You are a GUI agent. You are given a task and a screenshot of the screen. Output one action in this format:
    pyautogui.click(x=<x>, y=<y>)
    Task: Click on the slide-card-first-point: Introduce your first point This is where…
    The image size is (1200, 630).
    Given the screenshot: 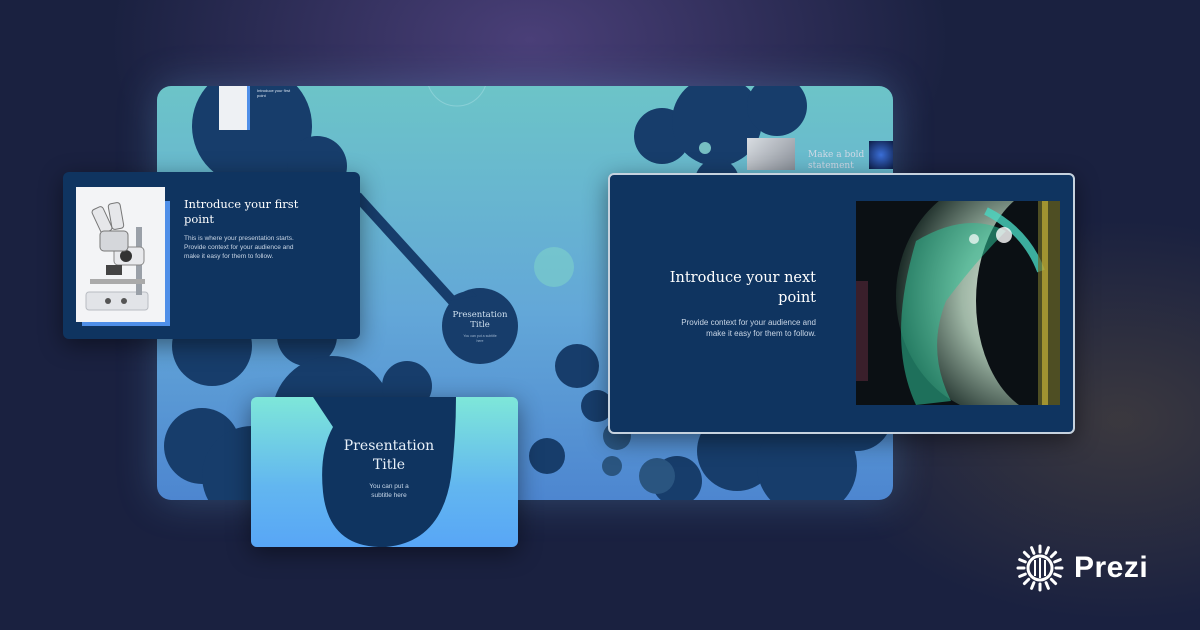 What is the action you would take?
    pyautogui.click(x=211, y=255)
    